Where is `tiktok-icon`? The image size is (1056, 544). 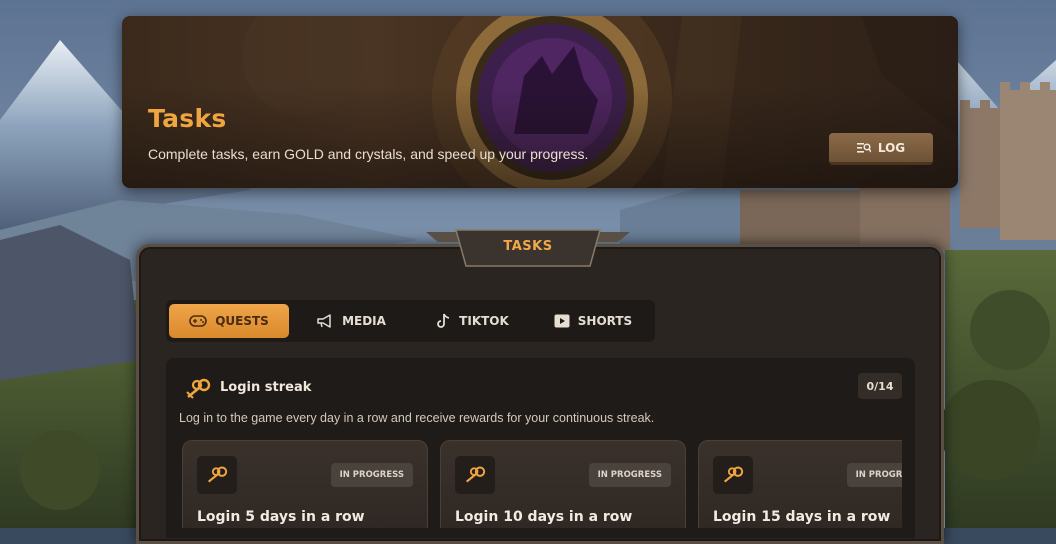 tiktok-icon is located at coordinates (443, 320).